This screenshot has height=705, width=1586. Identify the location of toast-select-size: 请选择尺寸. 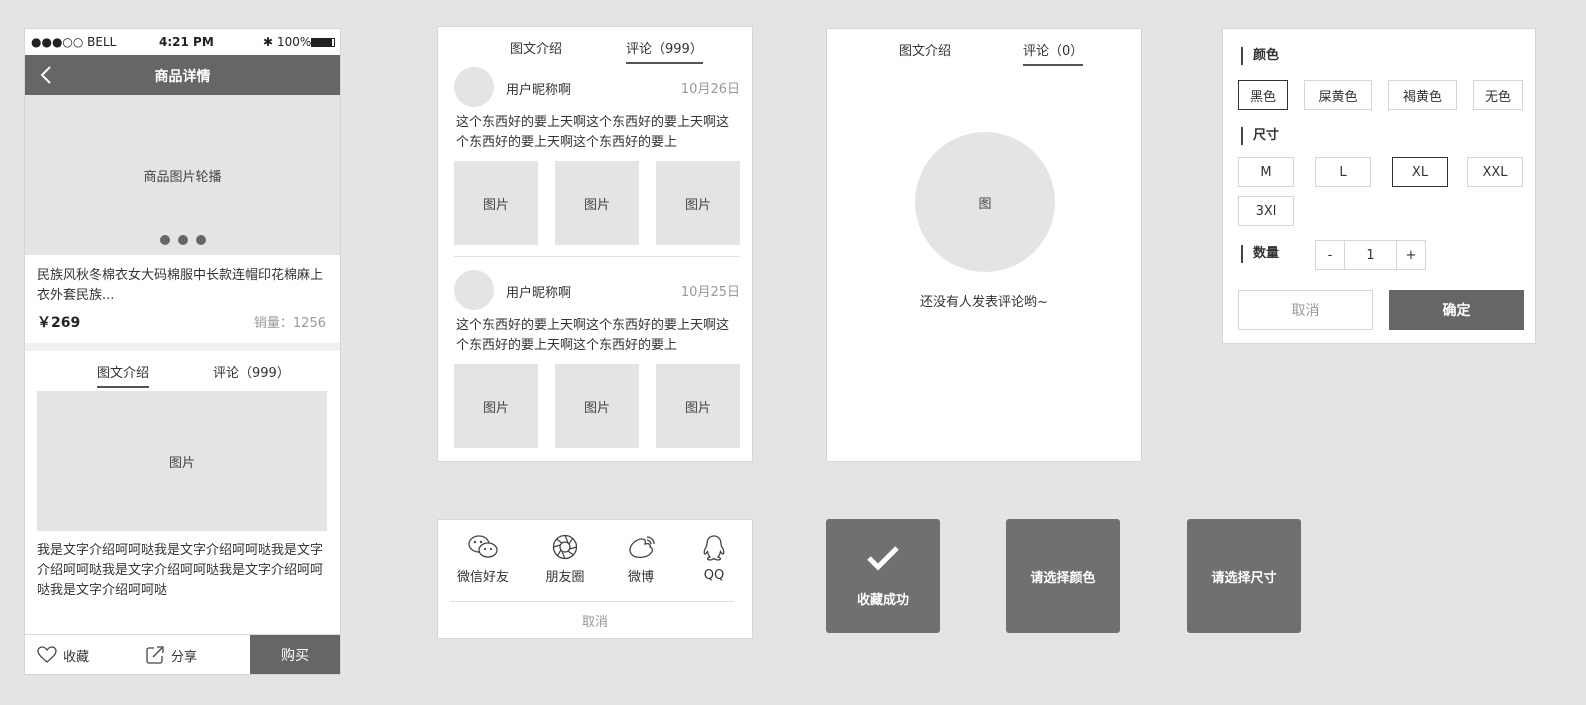
(1244, 576).